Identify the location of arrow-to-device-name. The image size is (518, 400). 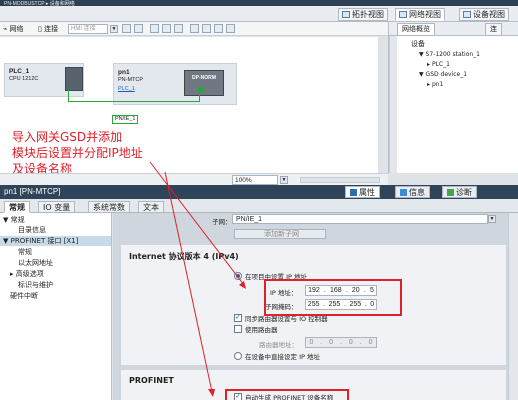
(188, 282).